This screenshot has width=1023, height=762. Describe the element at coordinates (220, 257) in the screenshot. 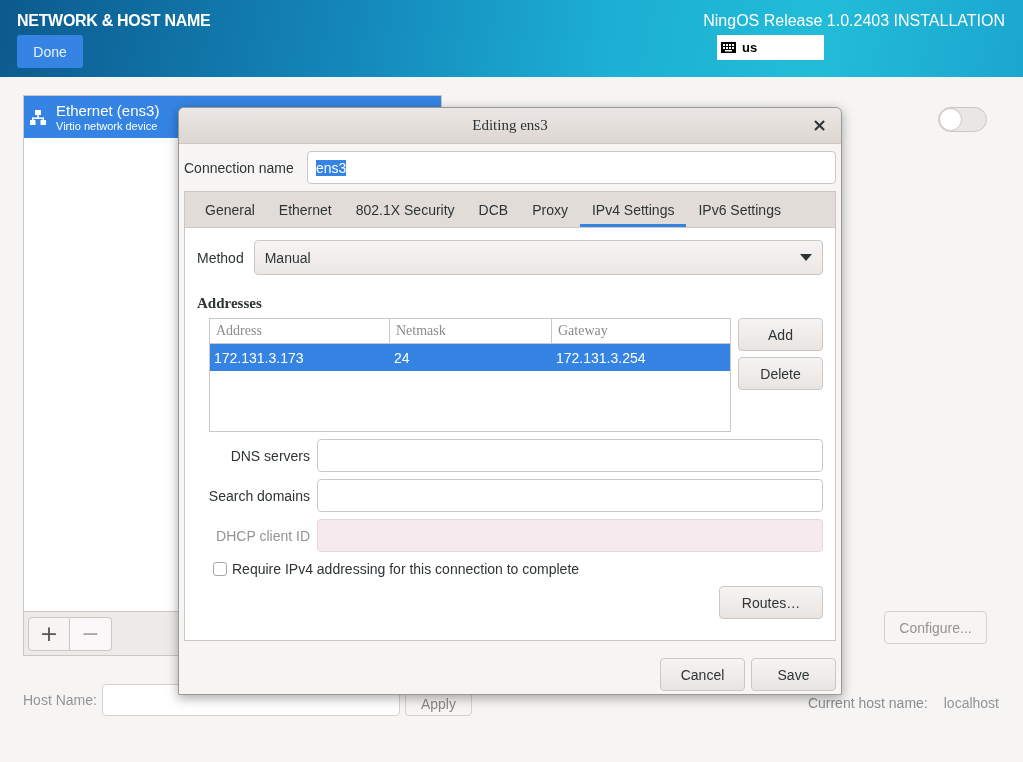

I see `method-label: Method` at that location.